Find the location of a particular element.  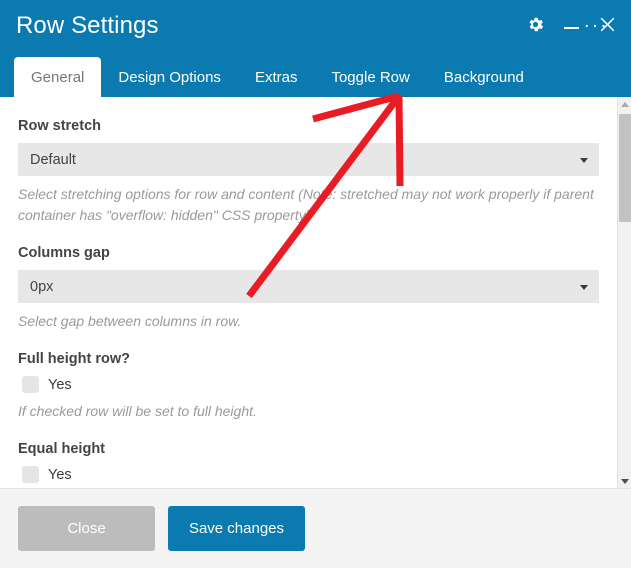

scrollbar-thumb is located at coordinates (625, 168).